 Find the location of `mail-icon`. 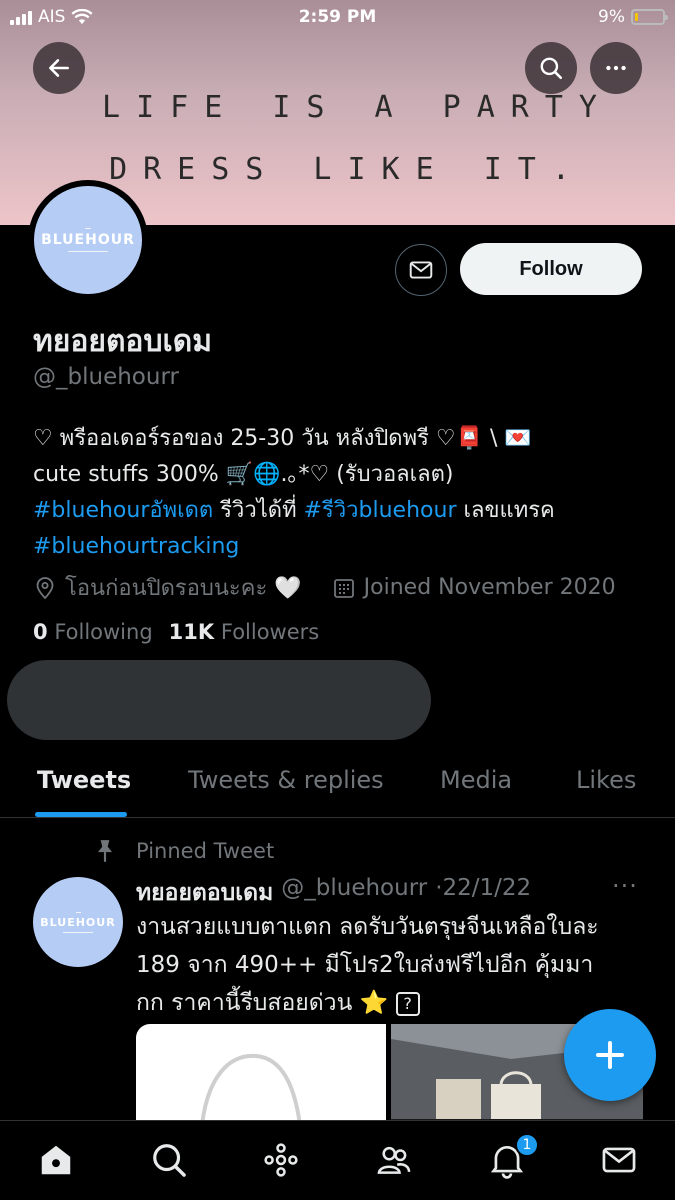

mail-icon is located at coordinates (421, 270).